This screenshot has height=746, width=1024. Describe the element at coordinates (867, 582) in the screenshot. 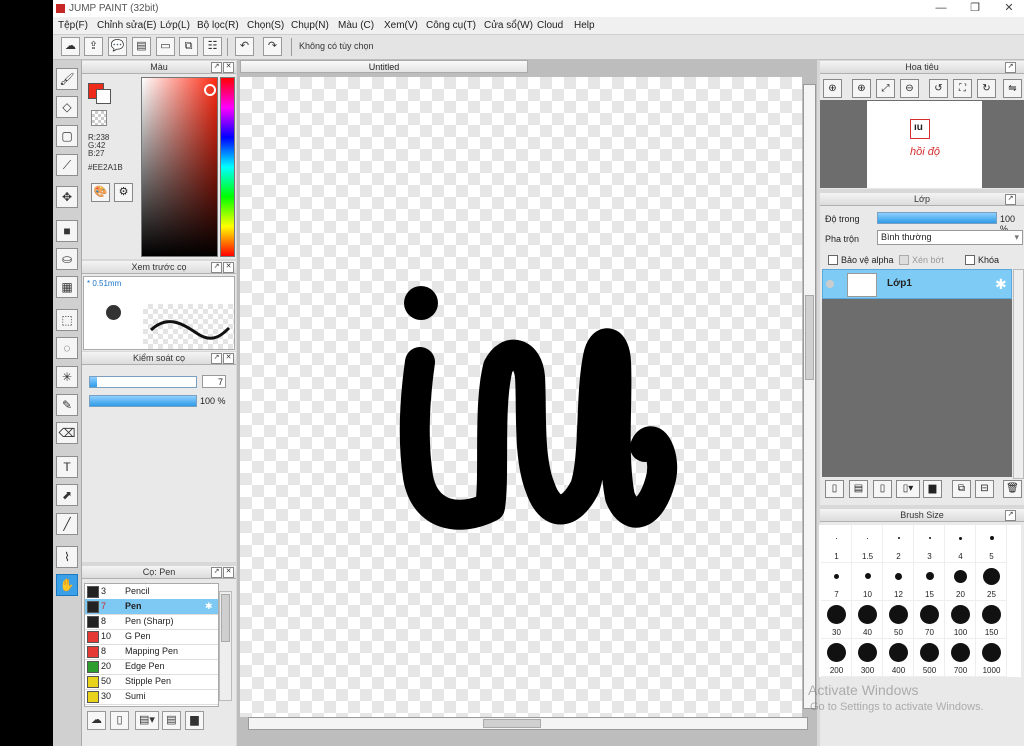

I see `brush-size-cell: 10` at that location.